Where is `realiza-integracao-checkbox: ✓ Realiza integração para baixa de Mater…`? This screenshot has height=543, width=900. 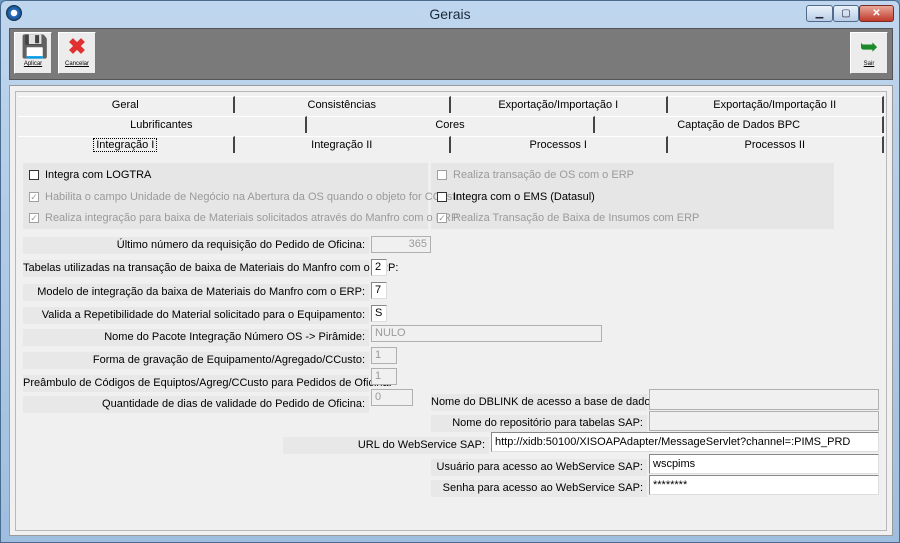
realiza-integracao-checkbox: ✓ Realiza integração para baixa de Mater… is located at coordinates (243, 218).